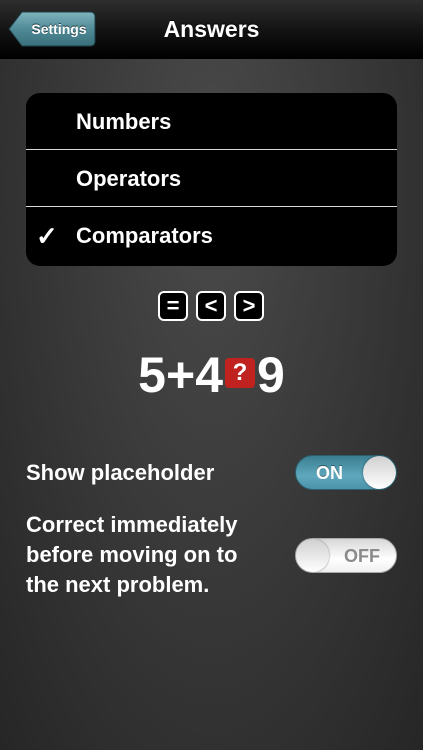 The image size is (423, 750). Describe the element at coordinates (271, 374) in the screenshot. I see `example-result: 9` at that location.